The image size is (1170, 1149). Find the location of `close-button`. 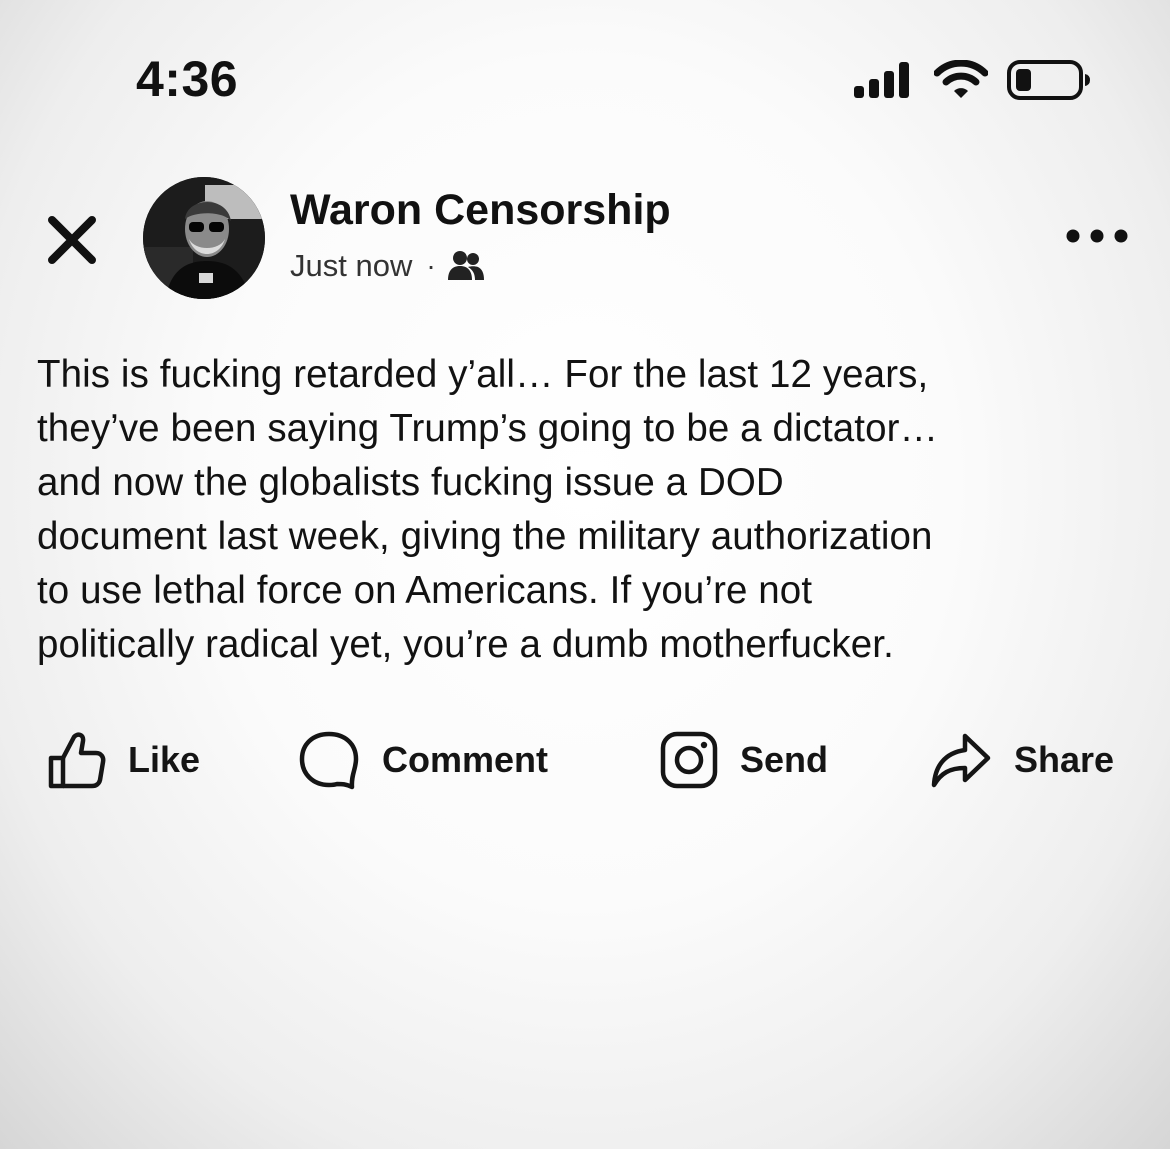

close-button is located at coordinates (72, 240).